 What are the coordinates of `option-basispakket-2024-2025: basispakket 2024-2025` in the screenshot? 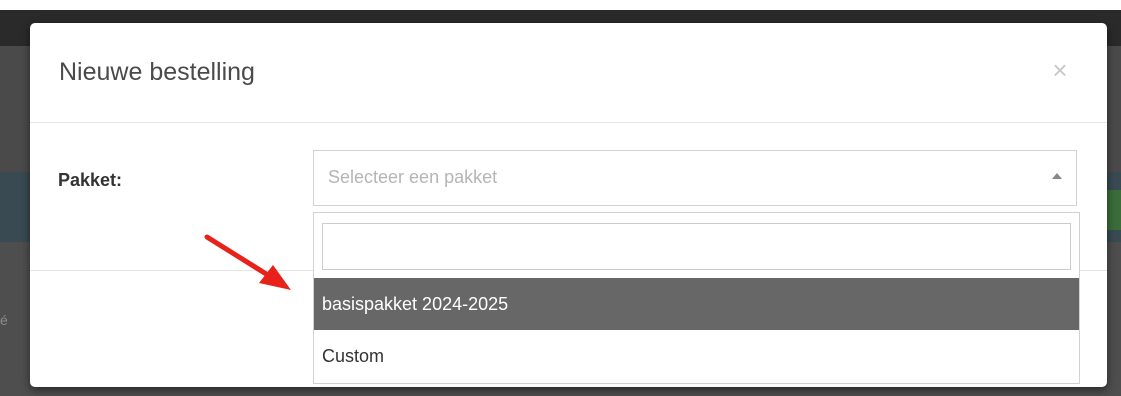 It's located at (696, 304).